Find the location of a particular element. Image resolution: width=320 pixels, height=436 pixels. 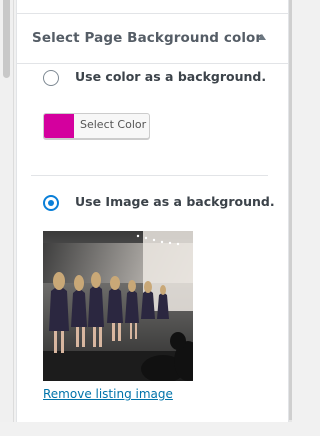

collapse-arrow-icon is located at coordinates (262, 37).